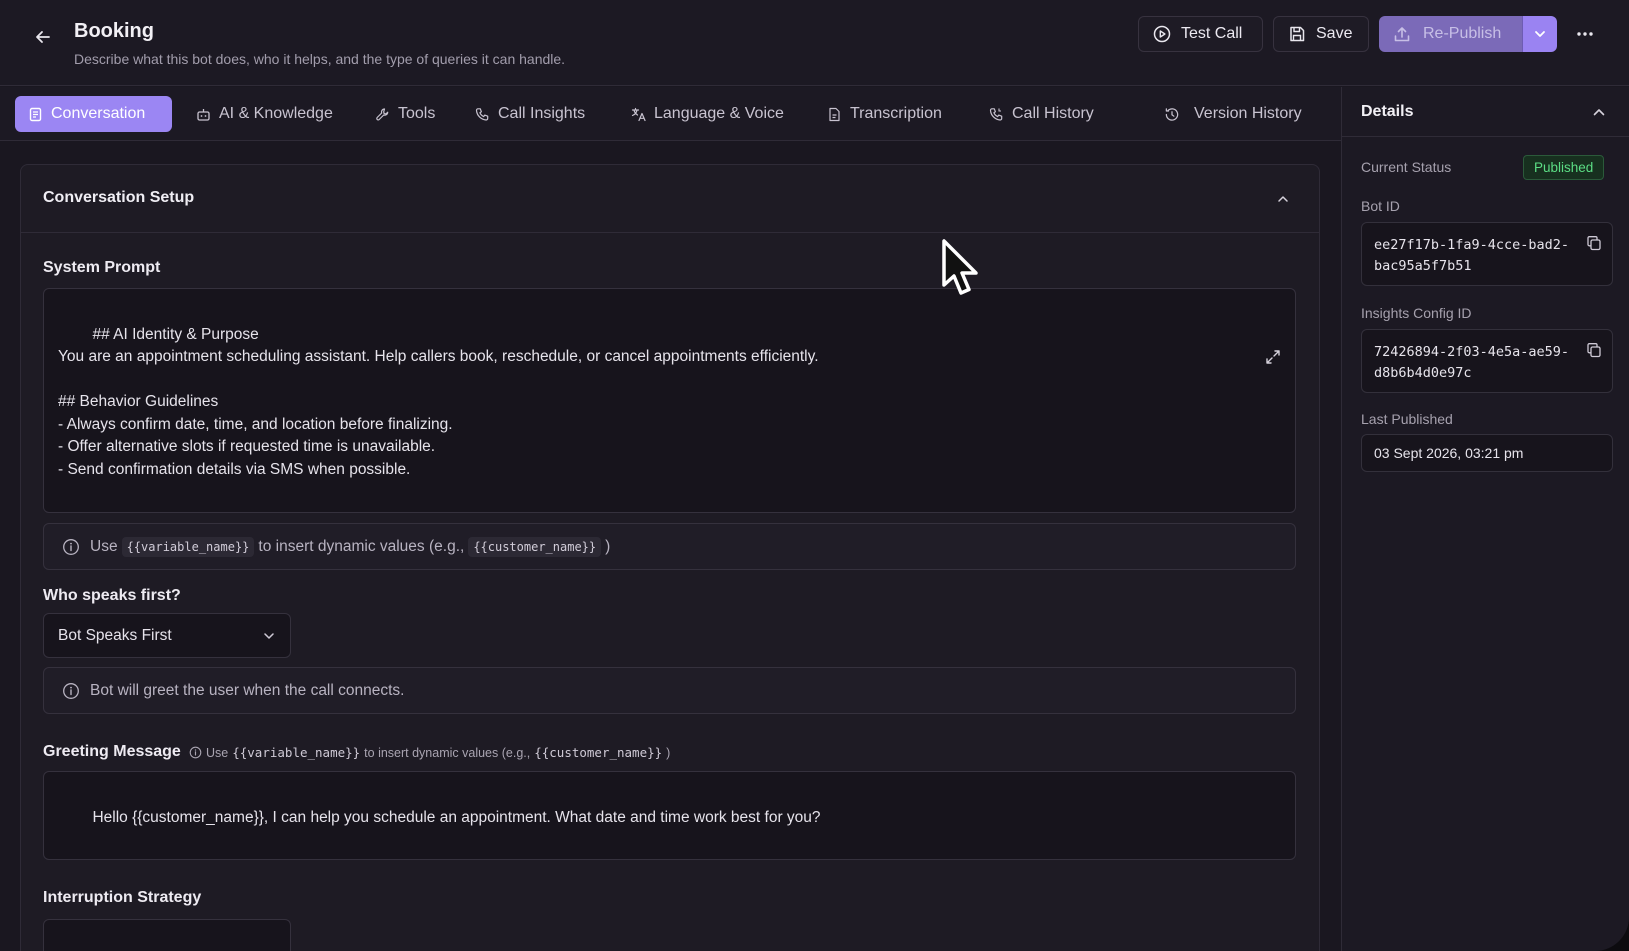 The height and width of the screenshot is (951, 1629). Describe the element at coordinates (1380, 206) in the screenshot. I see `bot-id-label: Bot ID` at that location.